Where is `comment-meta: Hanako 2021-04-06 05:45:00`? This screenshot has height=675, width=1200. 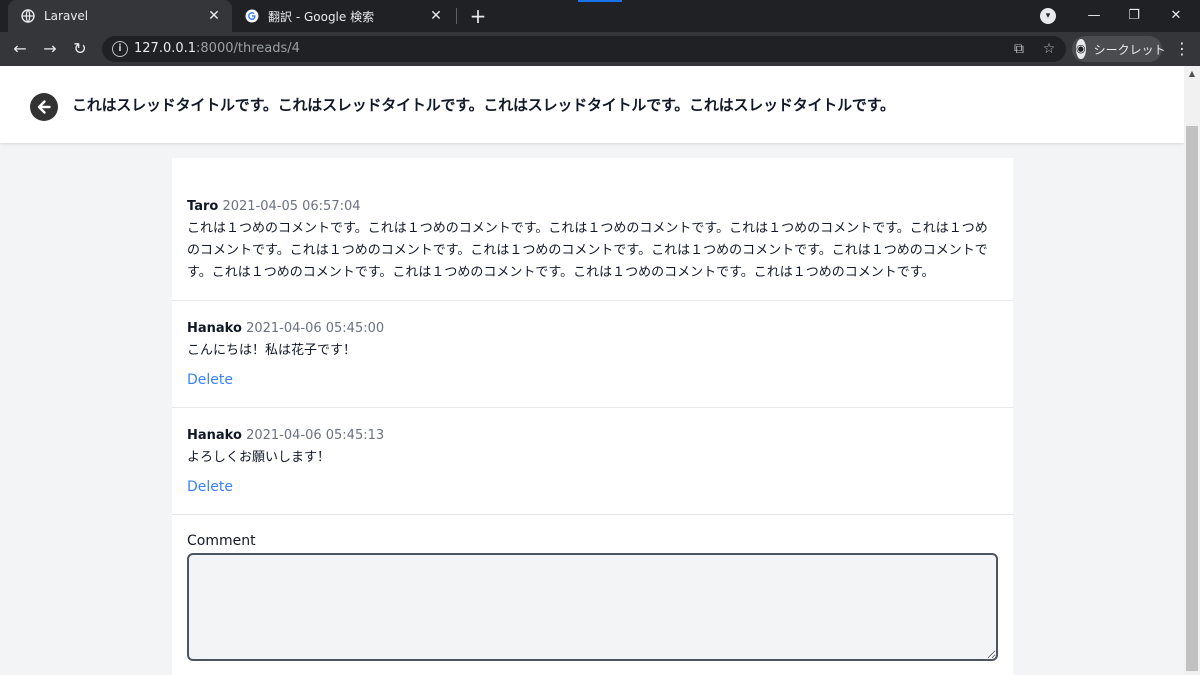
comment-meta: Hanako 2021-04-06 05:45:00 is located at coordinates (285, 328).